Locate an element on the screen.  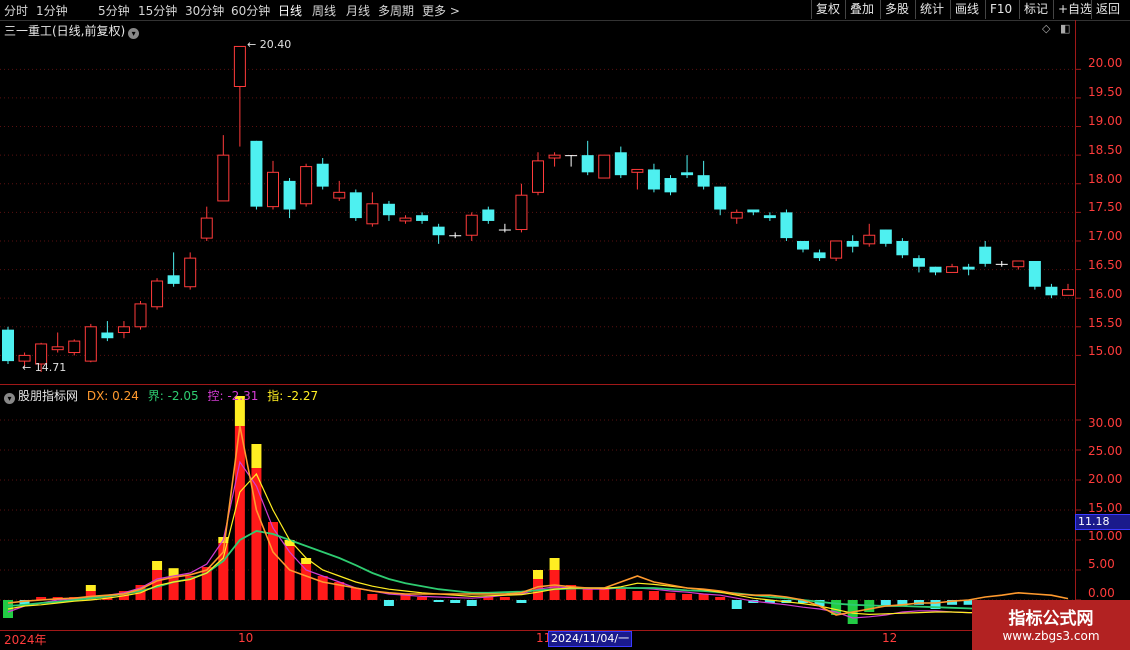
chevron-down-icon: ▾ is located at coordinates (9, 398).